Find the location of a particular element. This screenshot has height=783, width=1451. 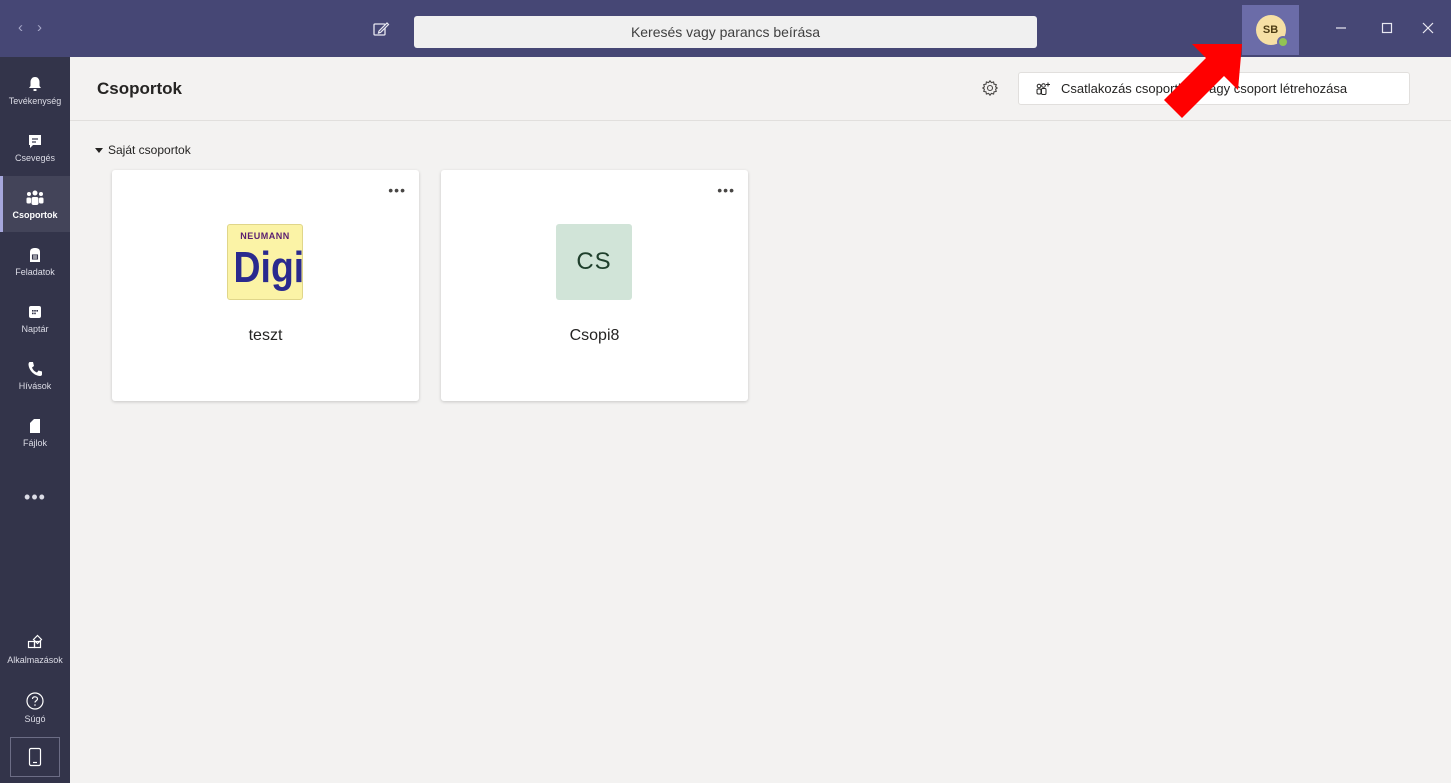

mobile-app-button is located at coordinates (35, 757).